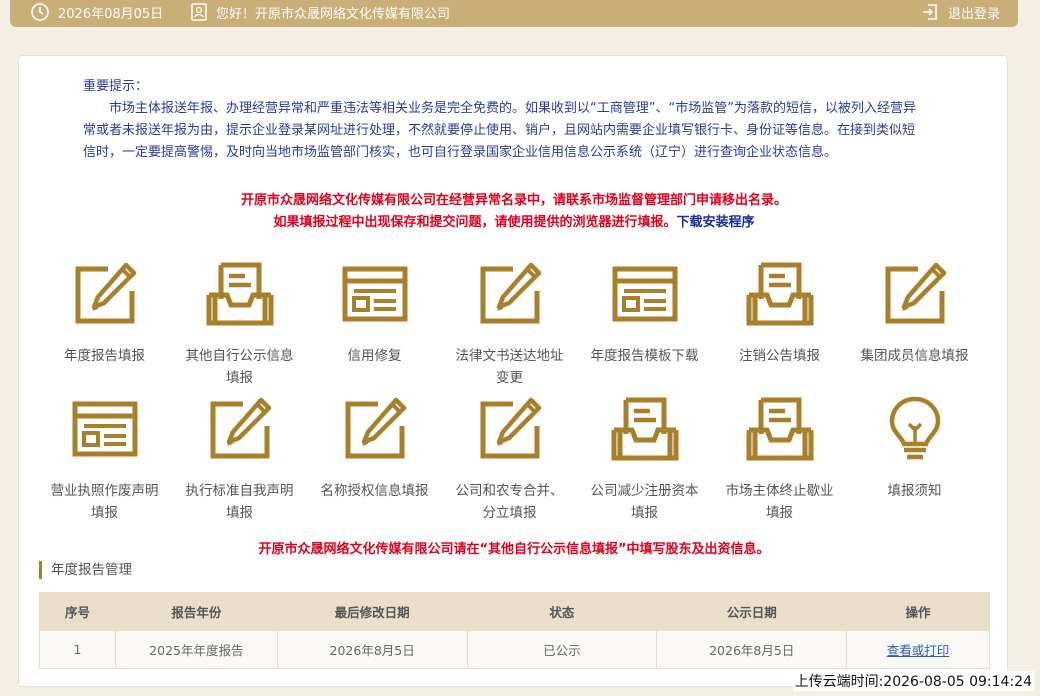 The image size is (1040, 696). I want to click on service-tile-label: 注销公告填报, so click(780, 356).